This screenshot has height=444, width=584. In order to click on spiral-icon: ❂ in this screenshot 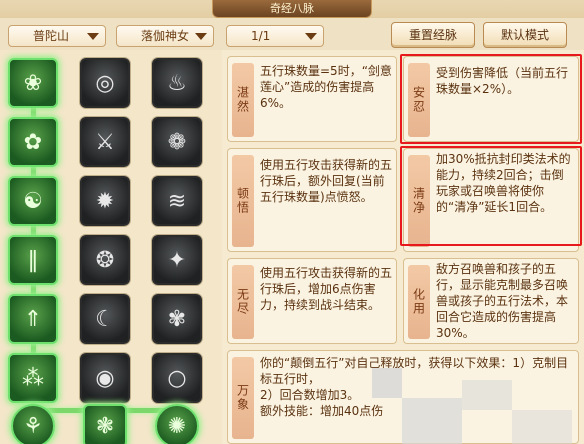, I will do `click(105, 260)`.